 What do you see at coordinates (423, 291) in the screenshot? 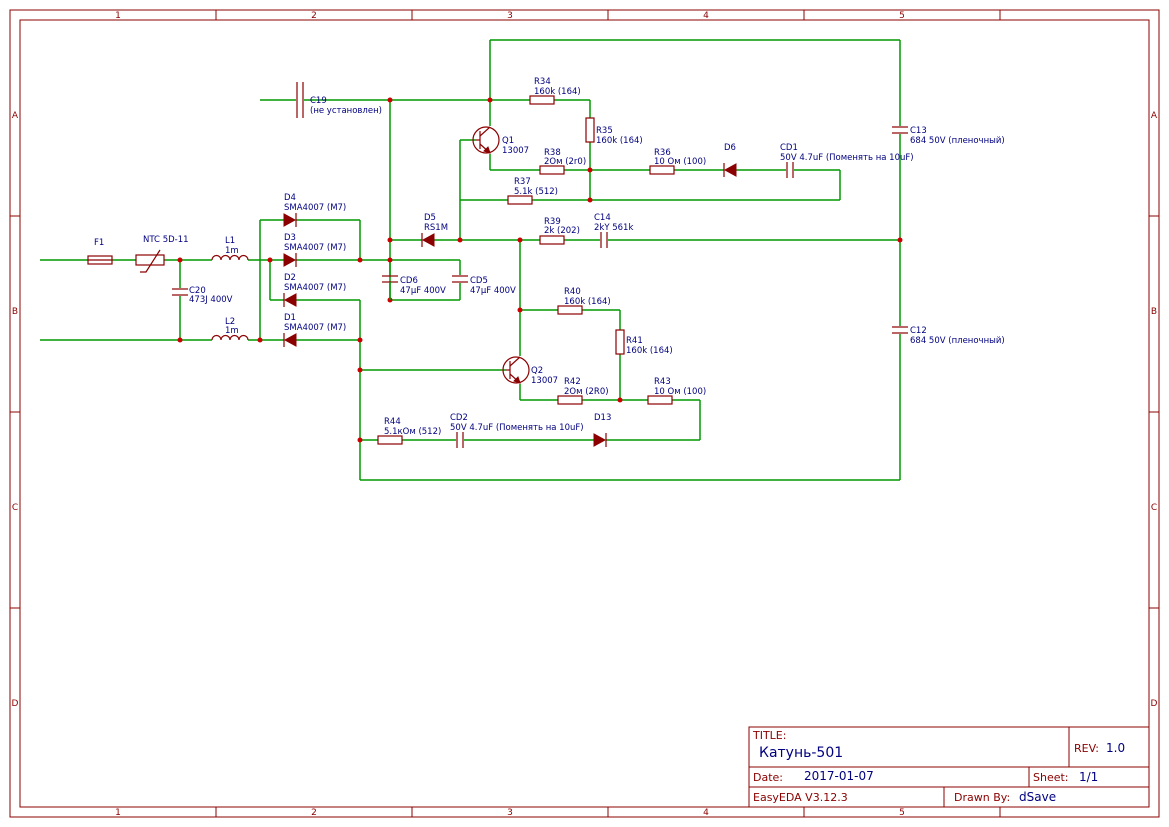
I see `label-cd6-value: 47µF 400V` at bounding box center [423, 291].